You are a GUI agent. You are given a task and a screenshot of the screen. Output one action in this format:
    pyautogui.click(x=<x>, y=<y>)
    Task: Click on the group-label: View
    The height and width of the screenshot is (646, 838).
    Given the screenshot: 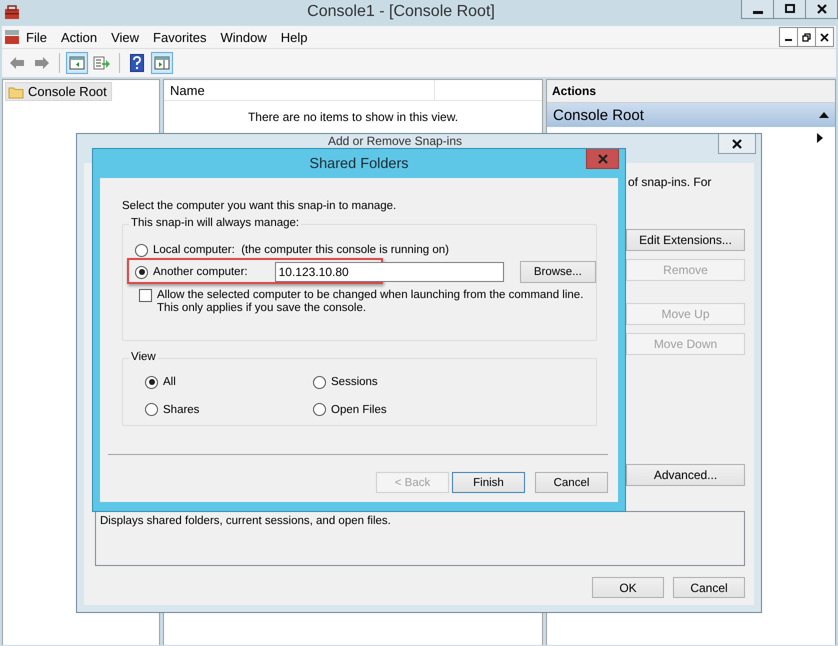 What is the action you would take?
    pyautogui.click(x=143, y=357)
    